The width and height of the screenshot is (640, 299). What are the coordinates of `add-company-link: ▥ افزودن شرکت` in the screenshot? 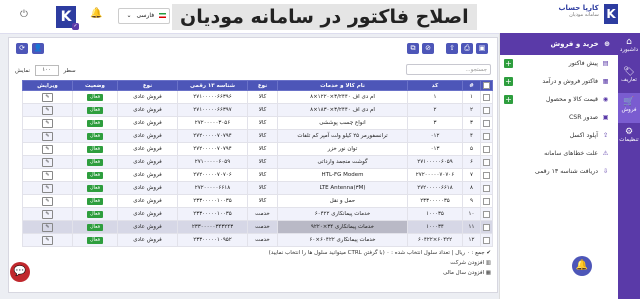 It's located at (470, 263).